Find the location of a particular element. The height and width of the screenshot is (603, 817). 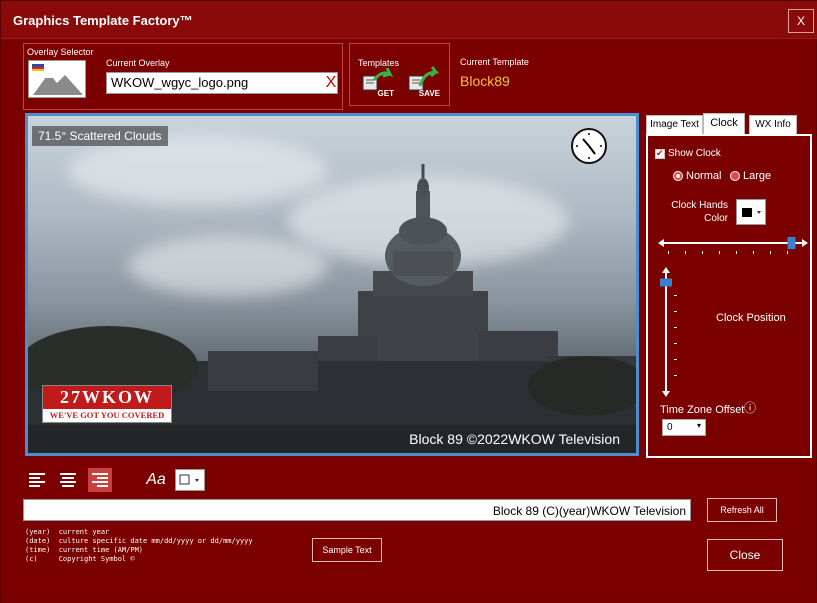

text-color-picker is located at coordinates (190, 480).